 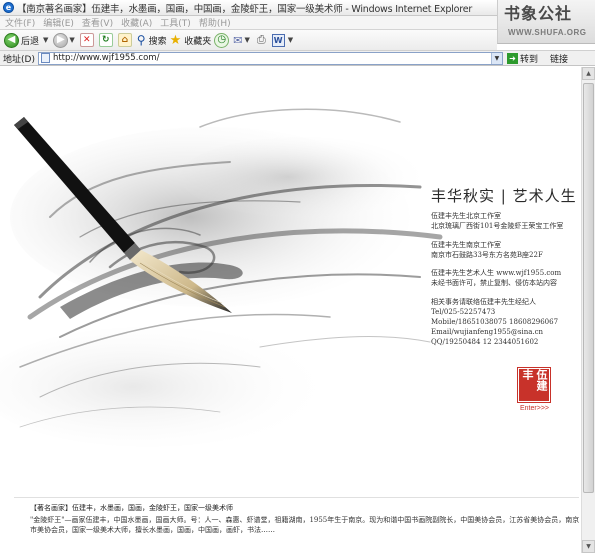 I want to click on mail-dropdown-icon: ▼, so click(x=247, y=40).